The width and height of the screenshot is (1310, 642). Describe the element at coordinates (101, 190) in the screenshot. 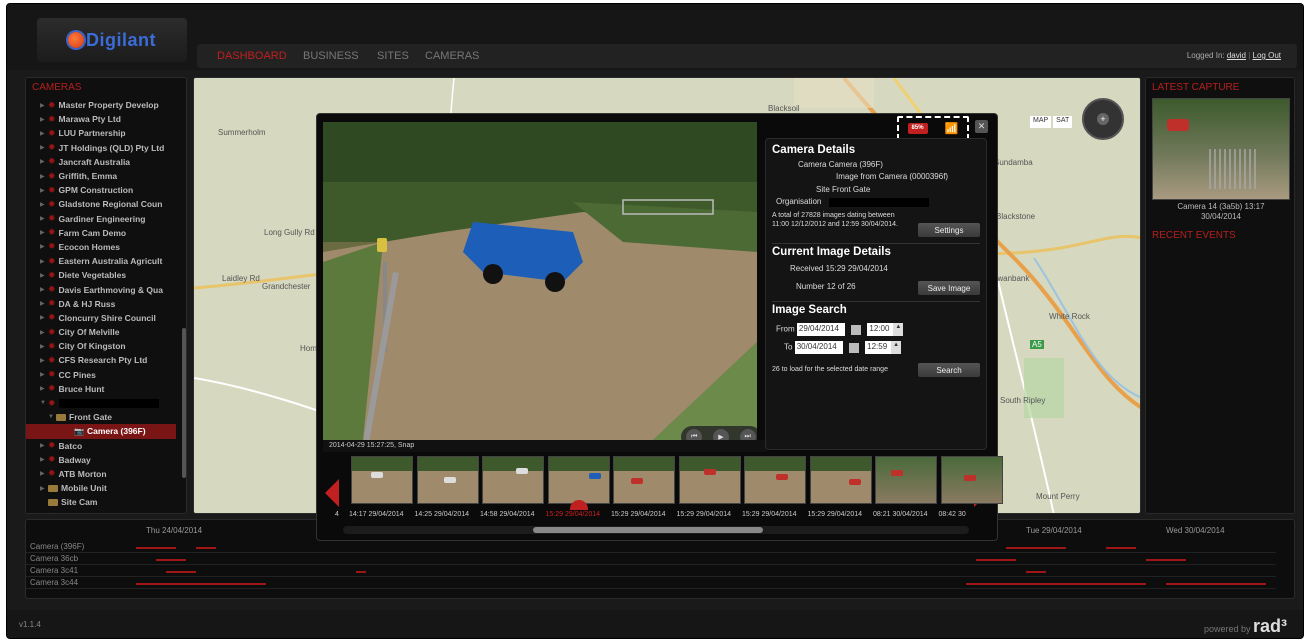

I see `tree-item: ▶ ✸ GPM Construction` at that location.